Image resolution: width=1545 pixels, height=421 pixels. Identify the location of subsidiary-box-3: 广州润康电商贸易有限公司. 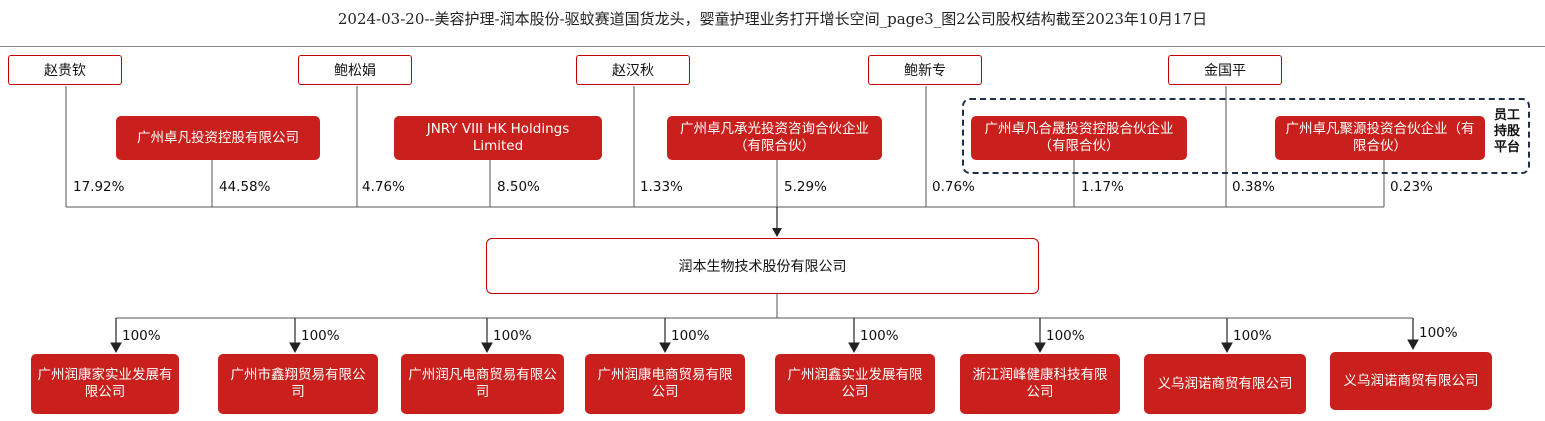
(665, 384).